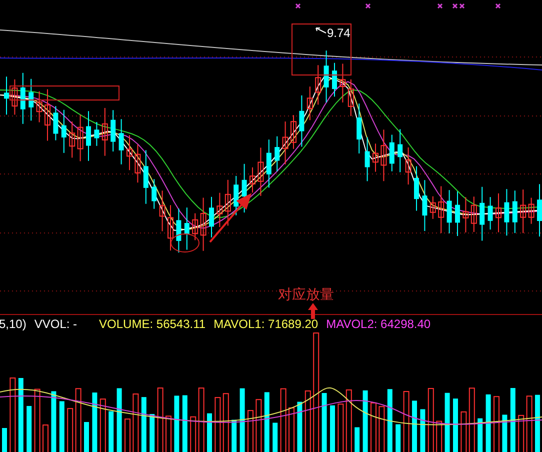 Image resolution: width=542 pixels, height=452 pixels. Describe the element at coordinates (152, 323) in the screenshot. I see `legend-label: VOLUME: 56543.11` at that location.